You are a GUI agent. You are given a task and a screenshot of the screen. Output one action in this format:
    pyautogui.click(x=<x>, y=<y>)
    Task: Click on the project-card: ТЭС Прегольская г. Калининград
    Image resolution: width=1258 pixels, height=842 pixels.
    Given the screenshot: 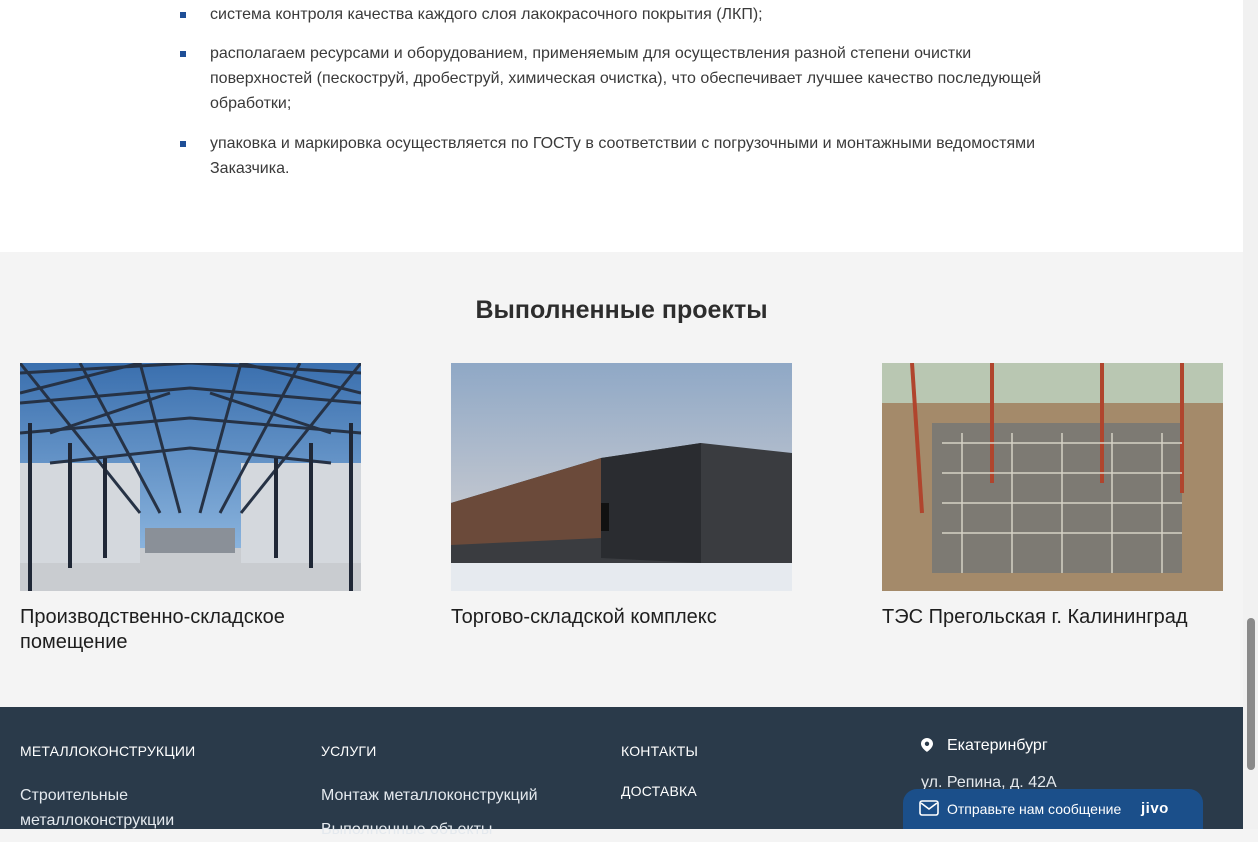 What is the action you would take?
    pyautogui.click(x=1052, y=496)
    